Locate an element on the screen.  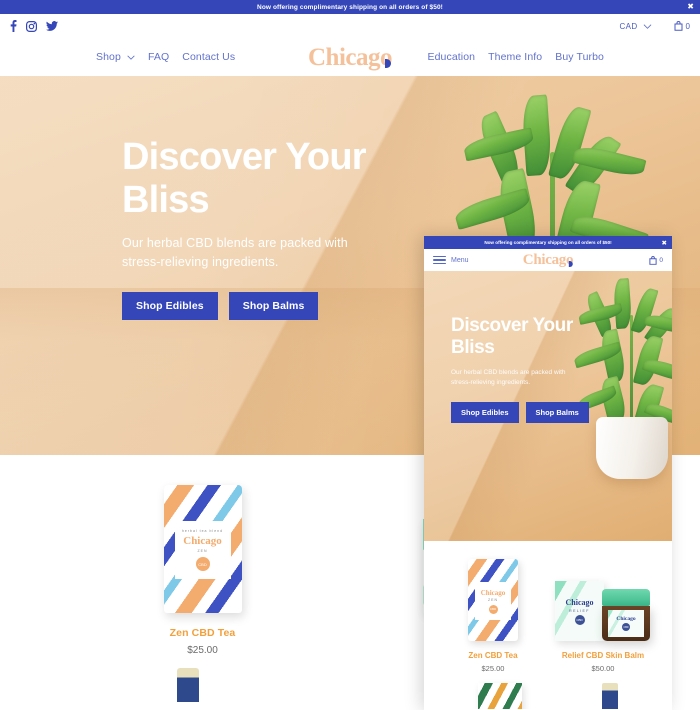
facebook-icon is located at coordinates (13, 26).